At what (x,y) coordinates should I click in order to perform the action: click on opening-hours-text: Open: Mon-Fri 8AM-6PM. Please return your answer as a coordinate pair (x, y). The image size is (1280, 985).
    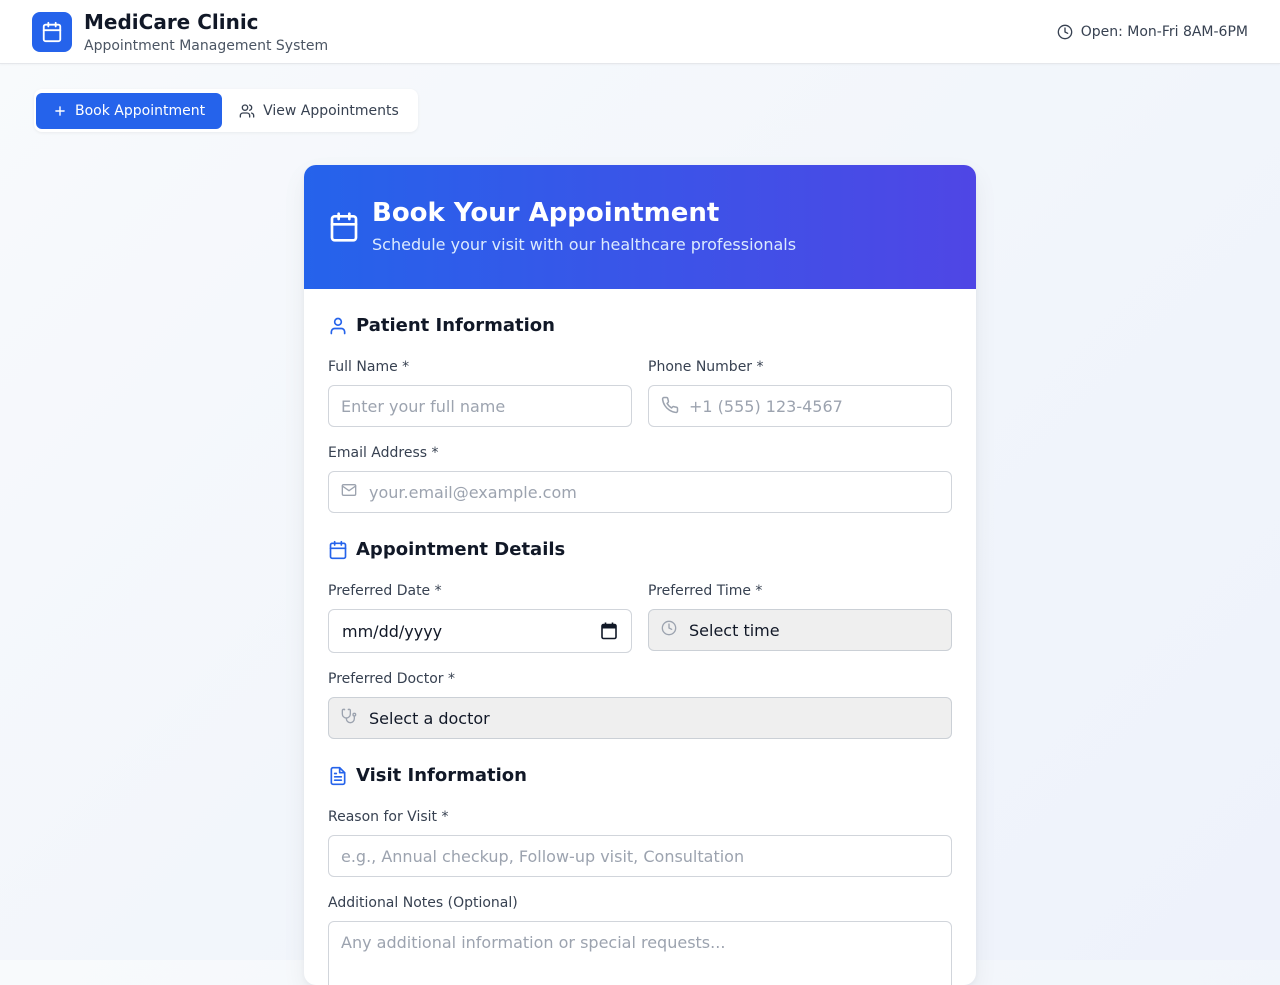
    Looking at the image, I should click on (1164, 32).